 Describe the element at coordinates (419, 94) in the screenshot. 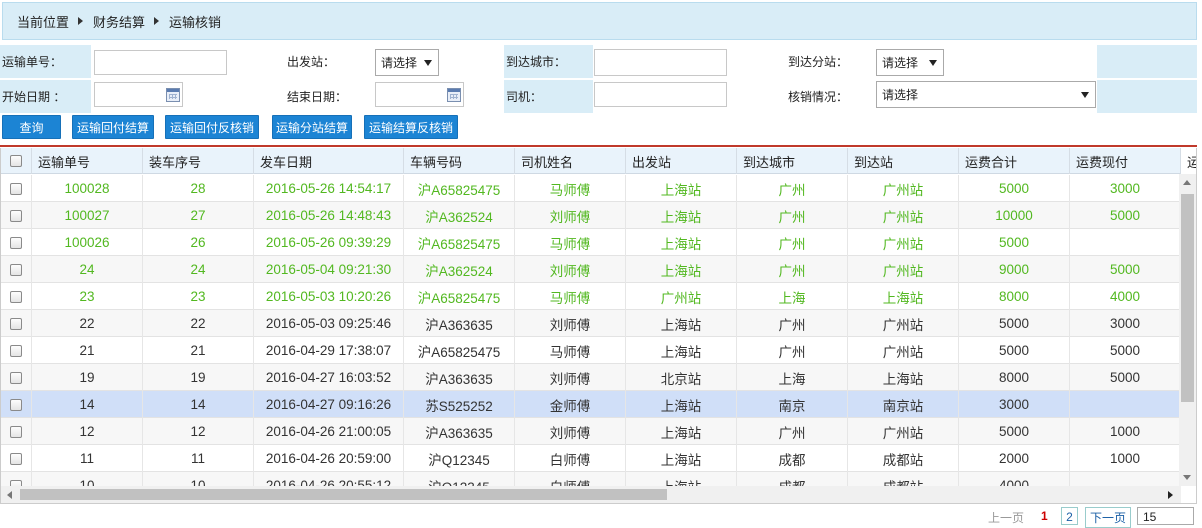

I see `end-date-input` at that location.